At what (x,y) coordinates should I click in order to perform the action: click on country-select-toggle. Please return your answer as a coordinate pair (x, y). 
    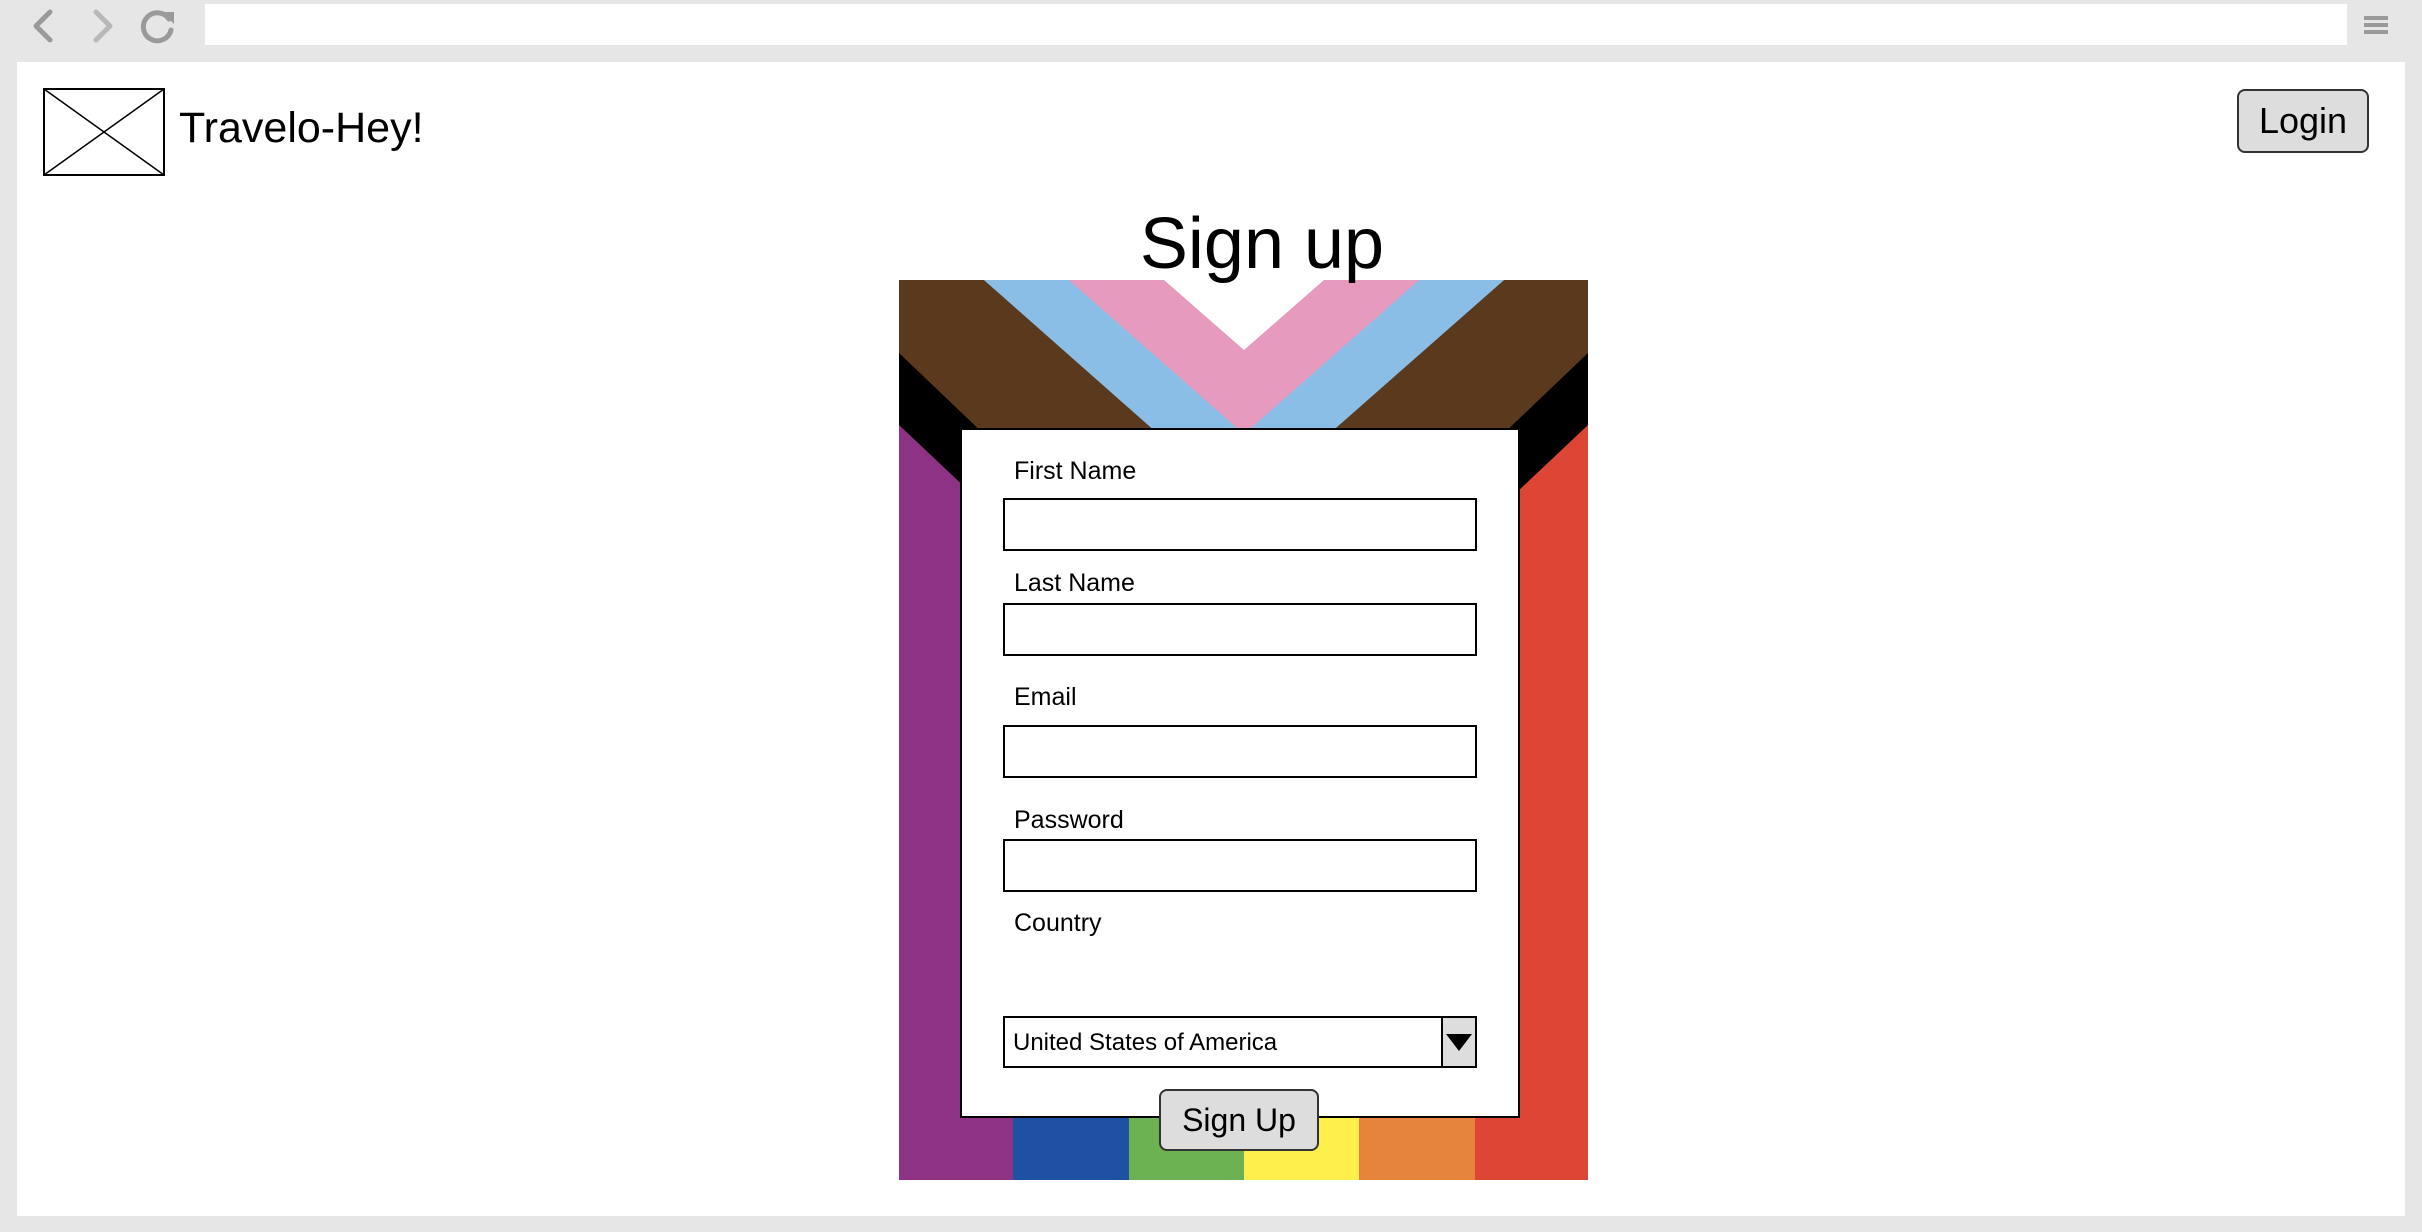
    Looking at the image, I should click on (1458, 1042).